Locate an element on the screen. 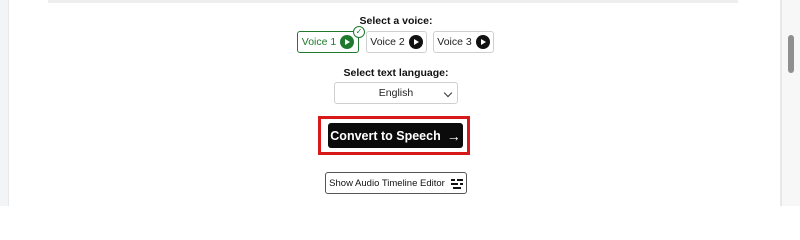  language-section-heading: Select text language: is located at coordinates (396, 73).